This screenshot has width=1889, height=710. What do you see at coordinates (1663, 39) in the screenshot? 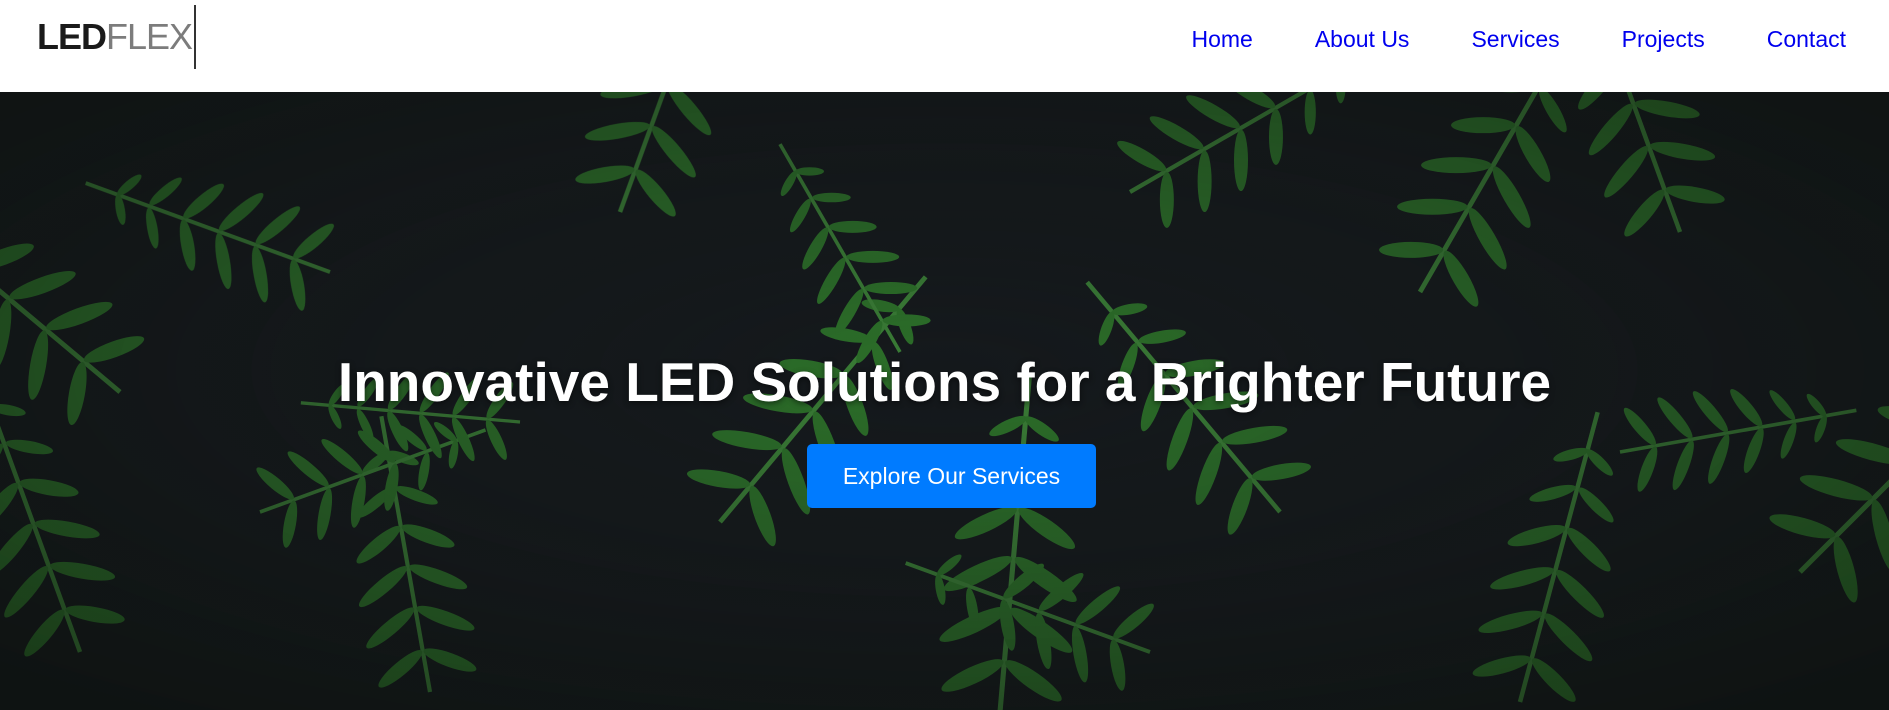
I see `nav-link-projects: Projects` at bounding box center [1663, 39].